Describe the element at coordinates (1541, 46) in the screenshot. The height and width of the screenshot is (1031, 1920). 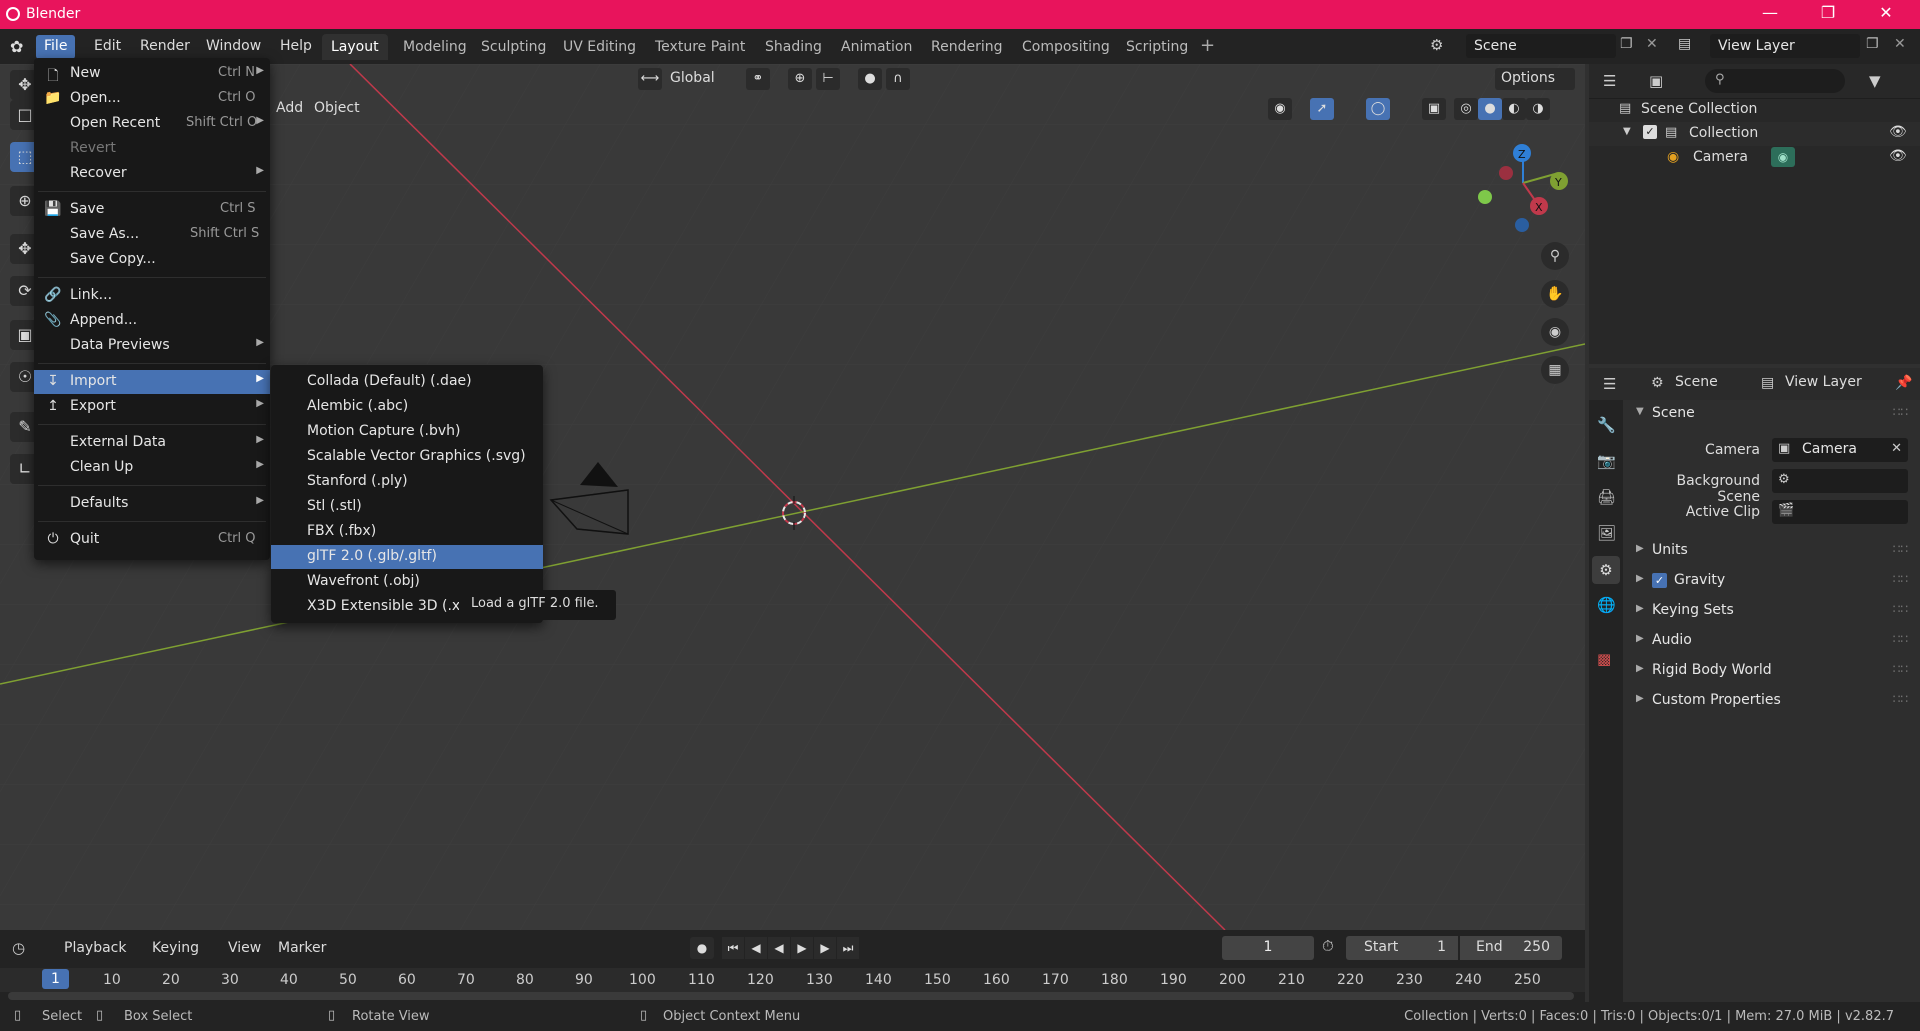
I see `scene-field: Scene` at that location.